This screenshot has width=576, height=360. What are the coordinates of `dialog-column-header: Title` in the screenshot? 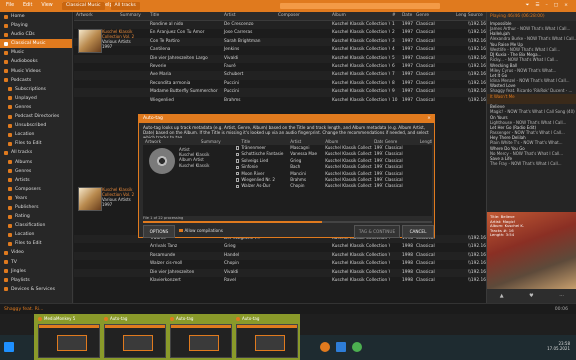 It's located at (263, 141).